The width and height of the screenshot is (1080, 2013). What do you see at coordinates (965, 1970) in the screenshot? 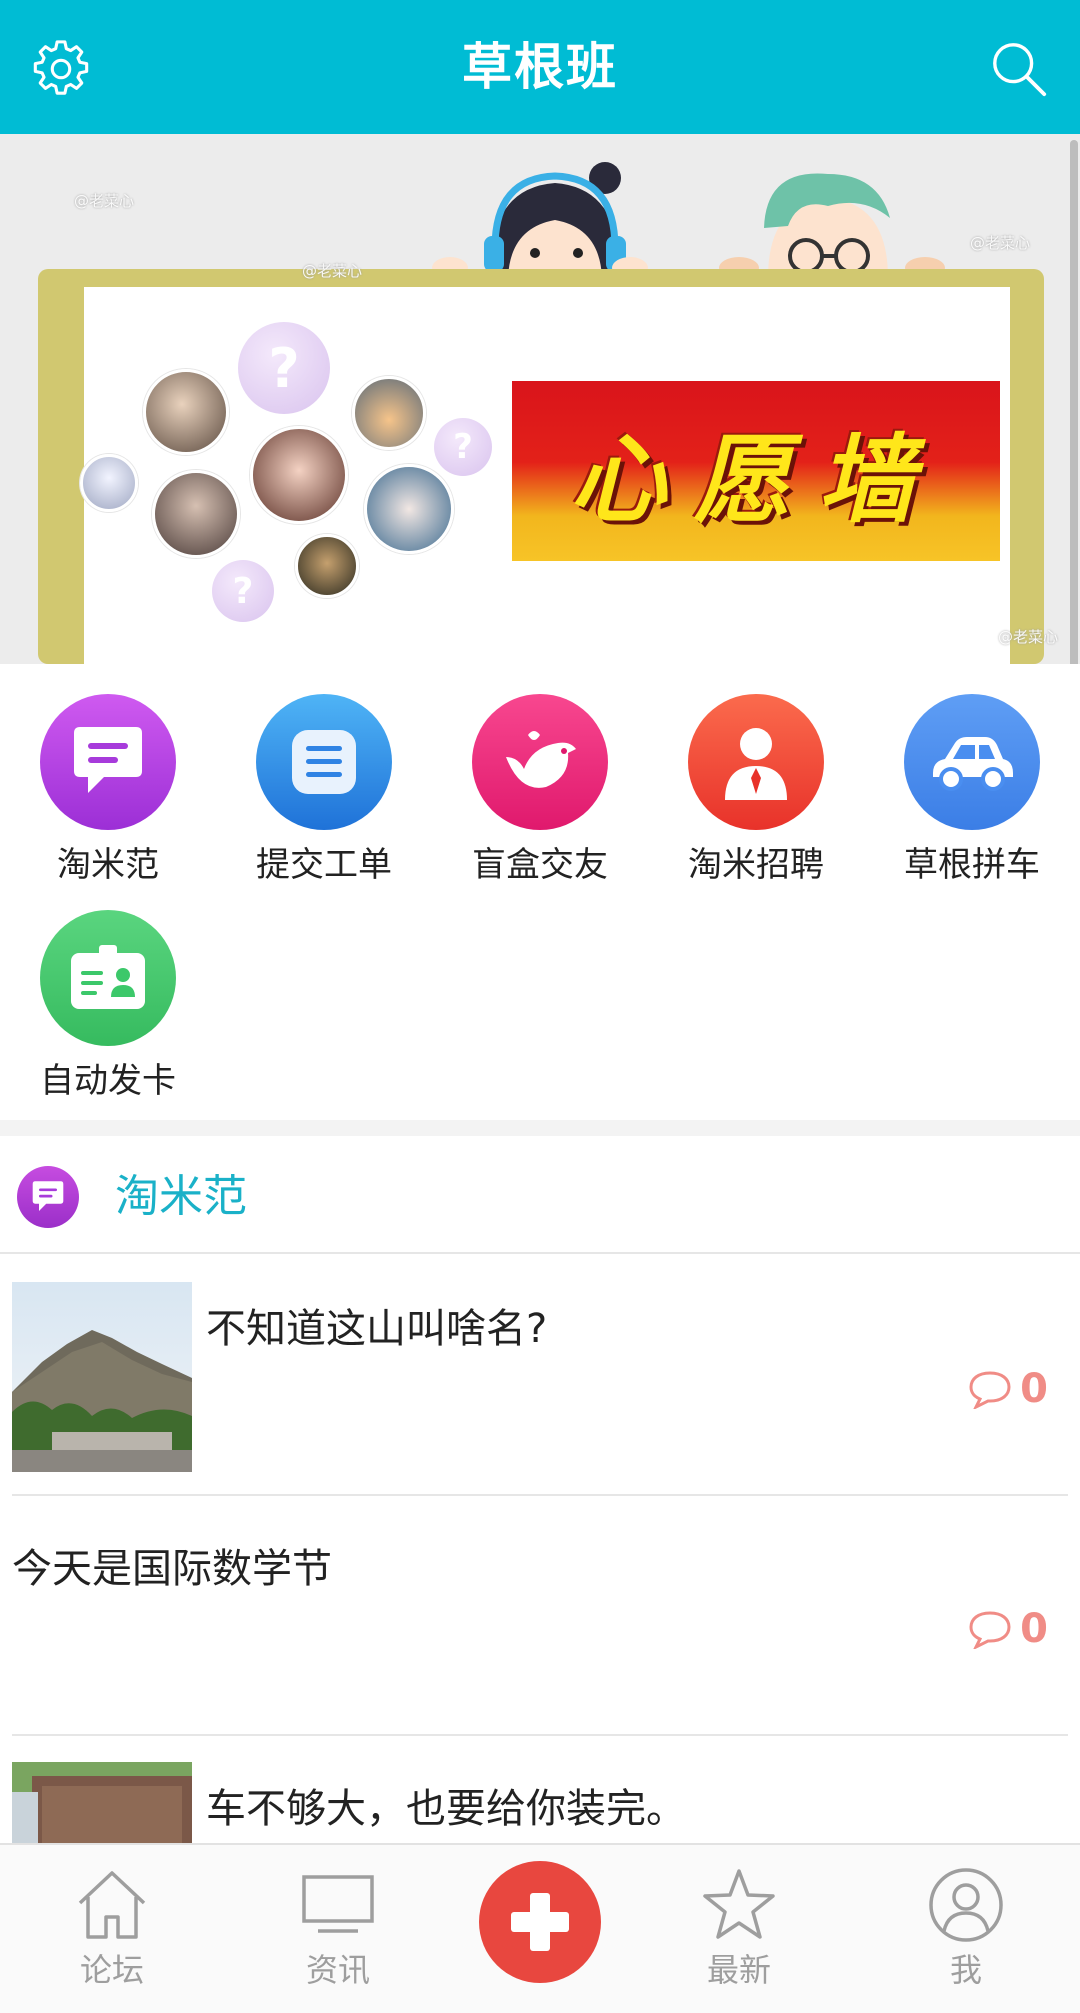
I see `nav-label: 我` at bounding box center [965, 1970].